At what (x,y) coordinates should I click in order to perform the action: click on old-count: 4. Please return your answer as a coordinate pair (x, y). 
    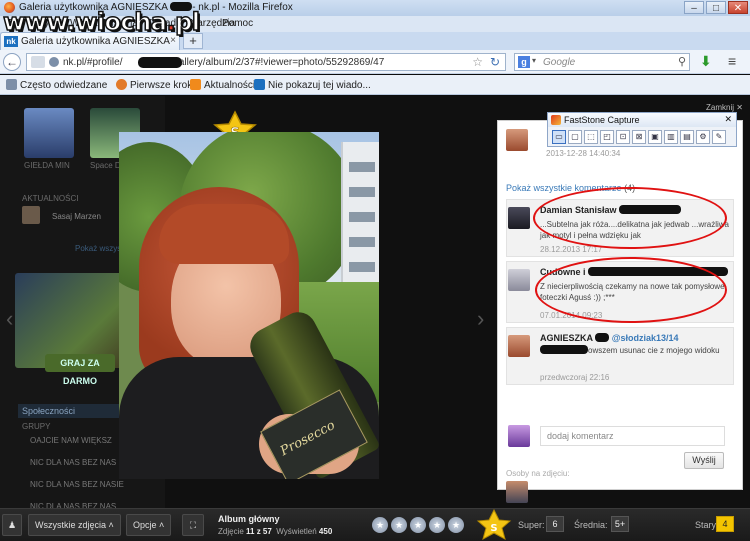
    Looking at the image, I should click on (725, 524).